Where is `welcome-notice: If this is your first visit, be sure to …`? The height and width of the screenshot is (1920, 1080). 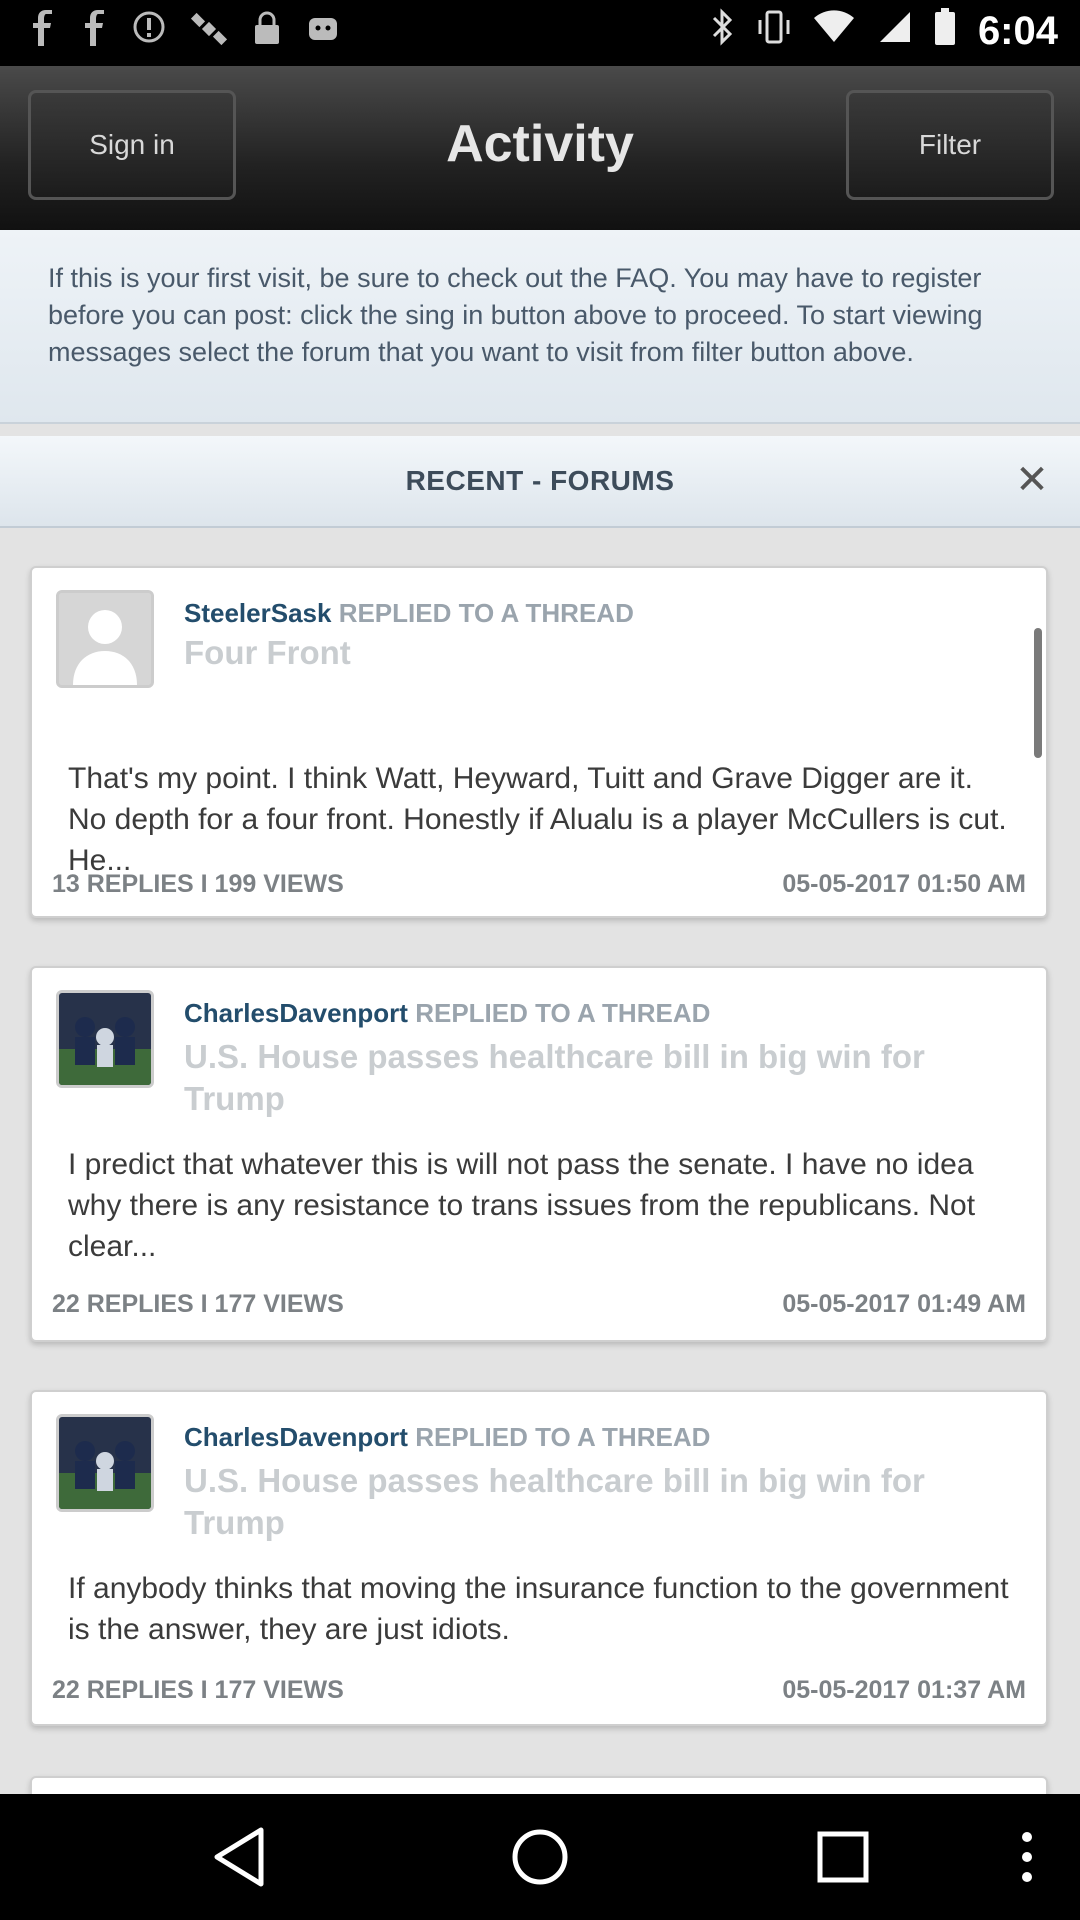
welcome-notice: If this is your first visit, be sure to … is located at coordinates (540, 327).